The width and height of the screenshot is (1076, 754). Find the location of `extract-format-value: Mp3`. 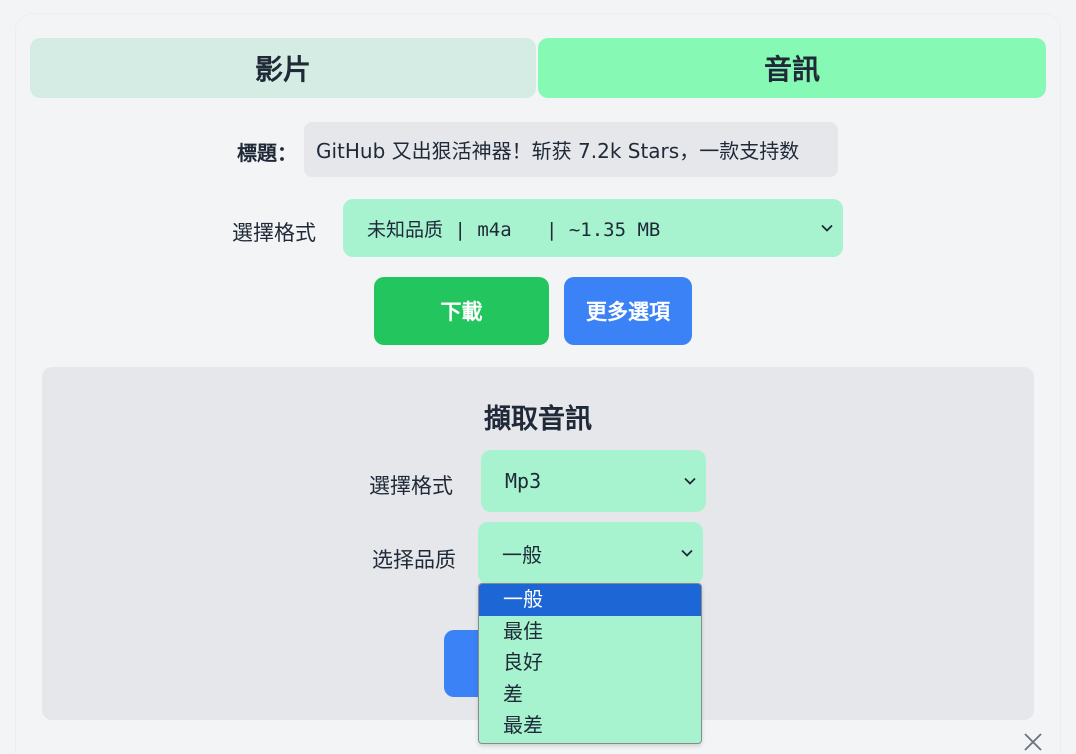

extract-format-value: Mp3 is located at coordinates (523, 481).